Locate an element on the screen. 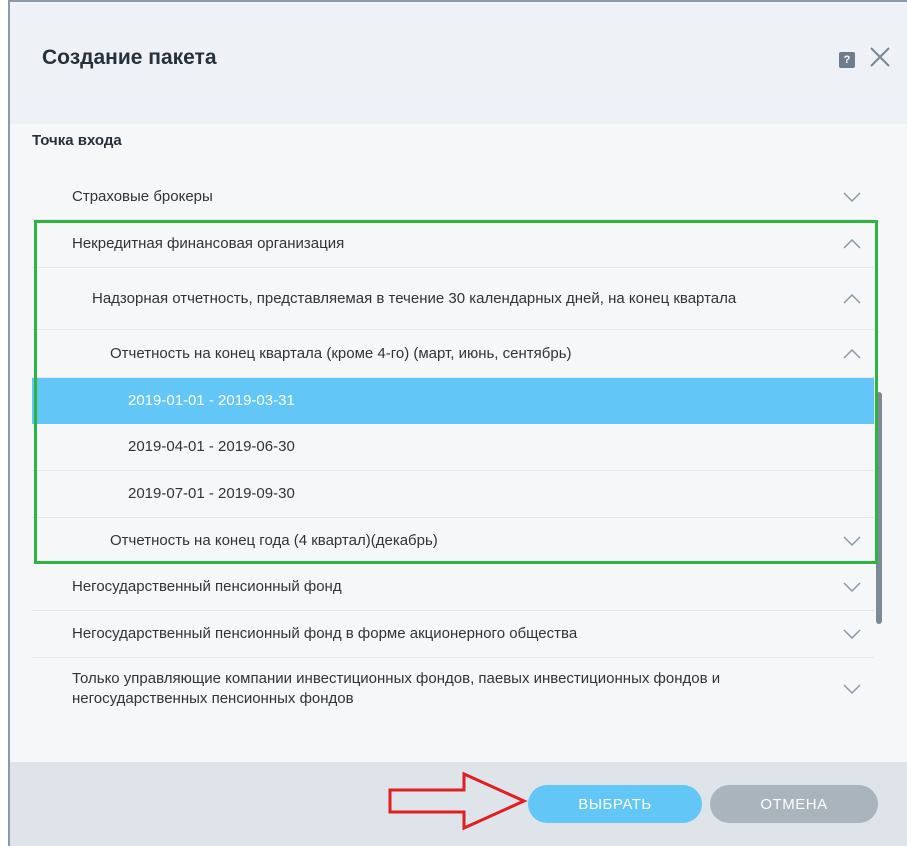 The height and width of the screenshot is (846, 907). dialog-title: Создание пакета is located at coordinates (129, 57).